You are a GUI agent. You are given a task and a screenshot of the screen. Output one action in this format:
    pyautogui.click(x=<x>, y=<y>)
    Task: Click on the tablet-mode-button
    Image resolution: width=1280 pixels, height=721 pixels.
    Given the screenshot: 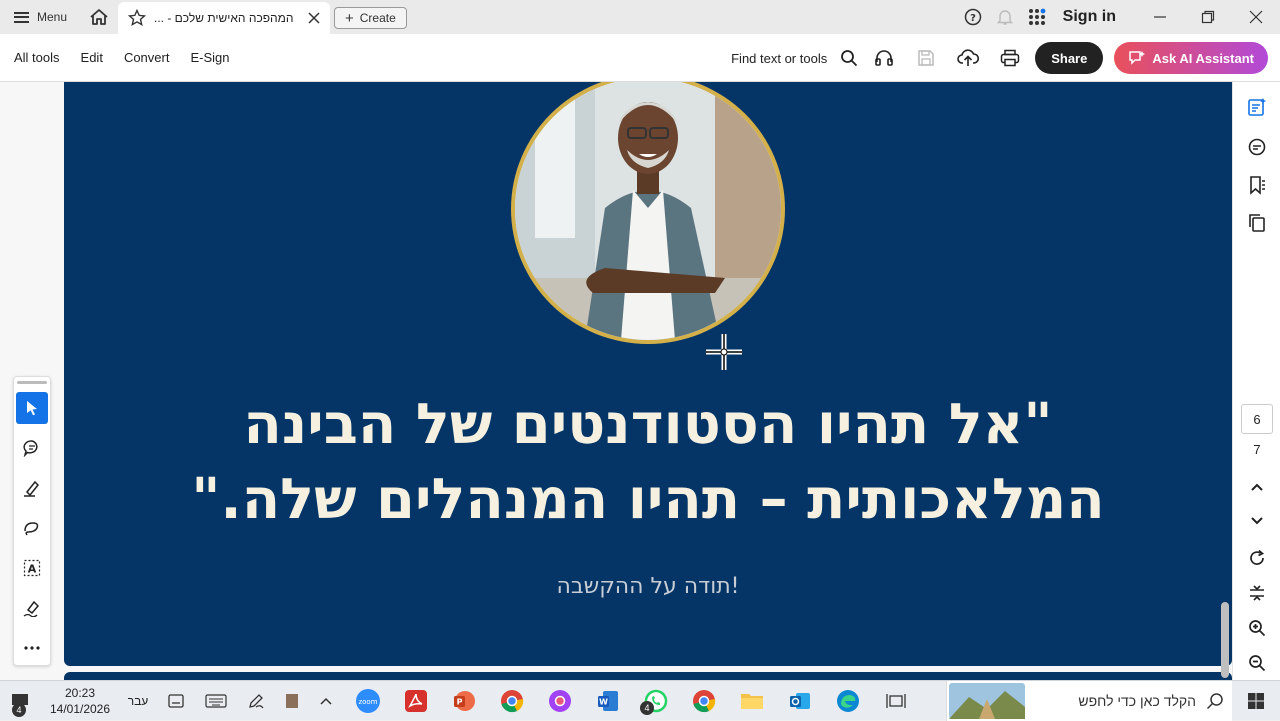 What is the action you would take?
    pyautogui.click(x=176, y=701)
    